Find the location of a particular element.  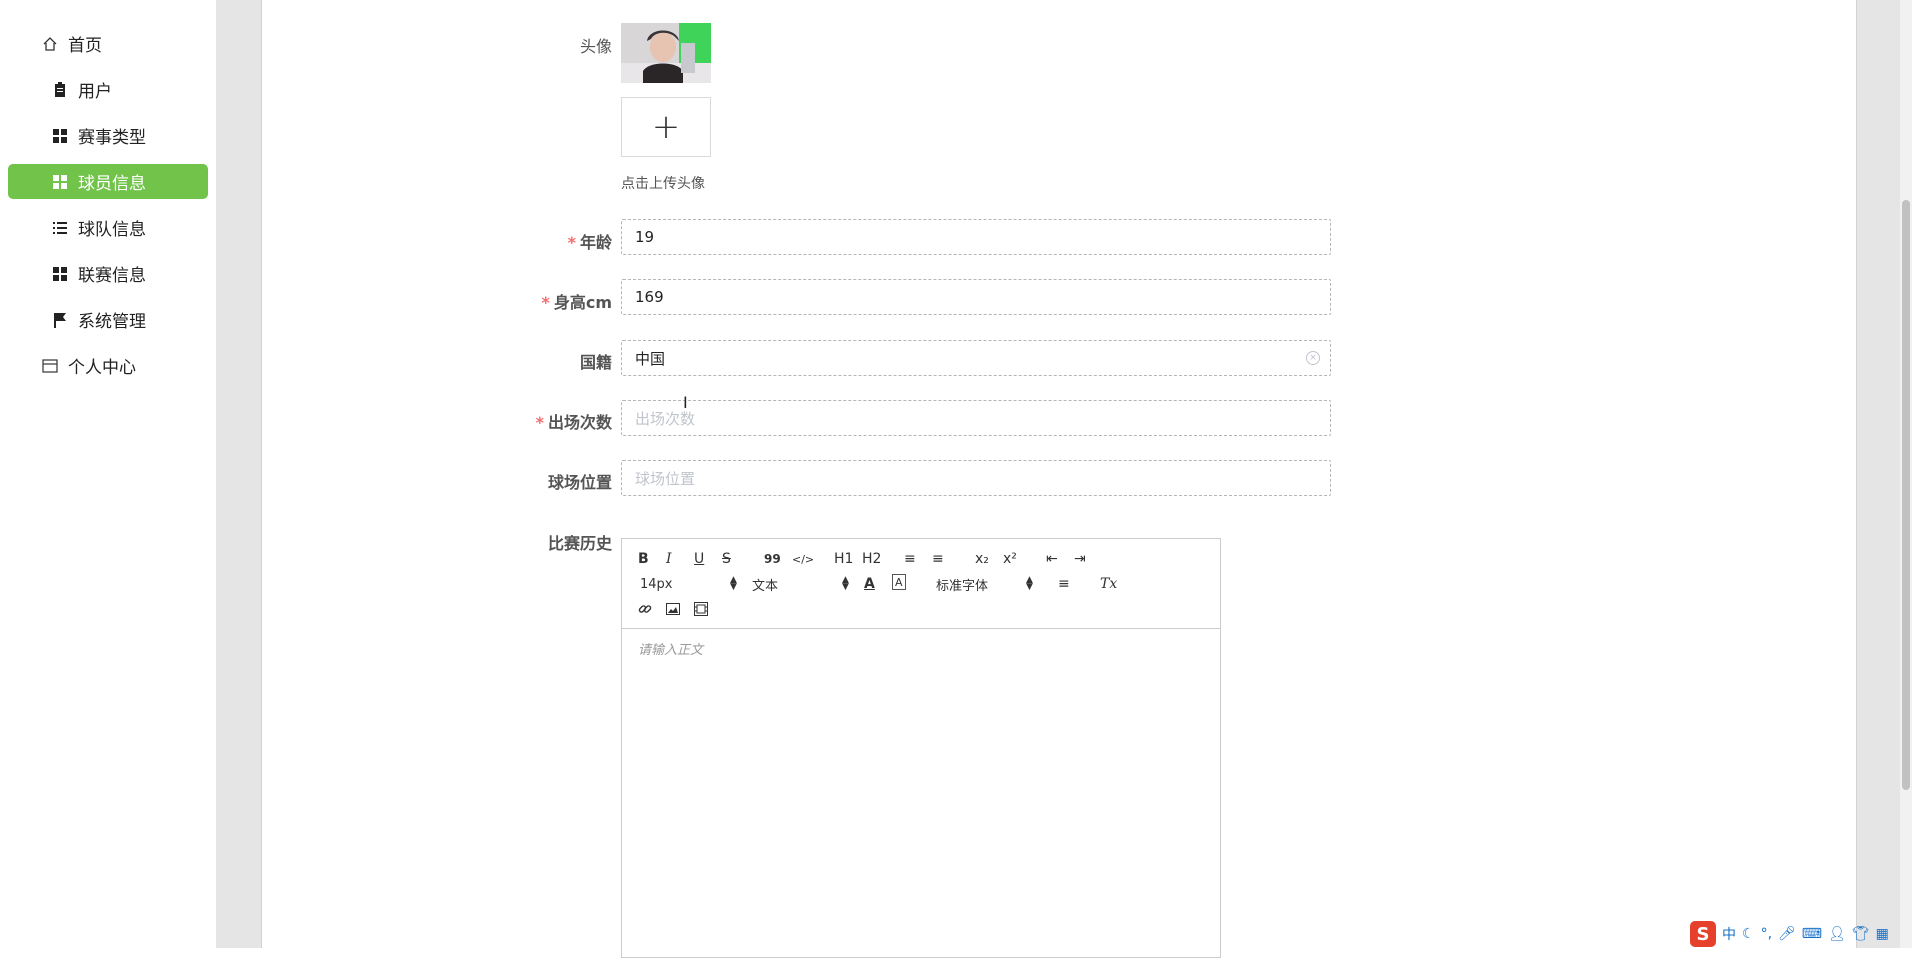

ime-mode-indicator: 中 is located at coordinates (1729, 934).